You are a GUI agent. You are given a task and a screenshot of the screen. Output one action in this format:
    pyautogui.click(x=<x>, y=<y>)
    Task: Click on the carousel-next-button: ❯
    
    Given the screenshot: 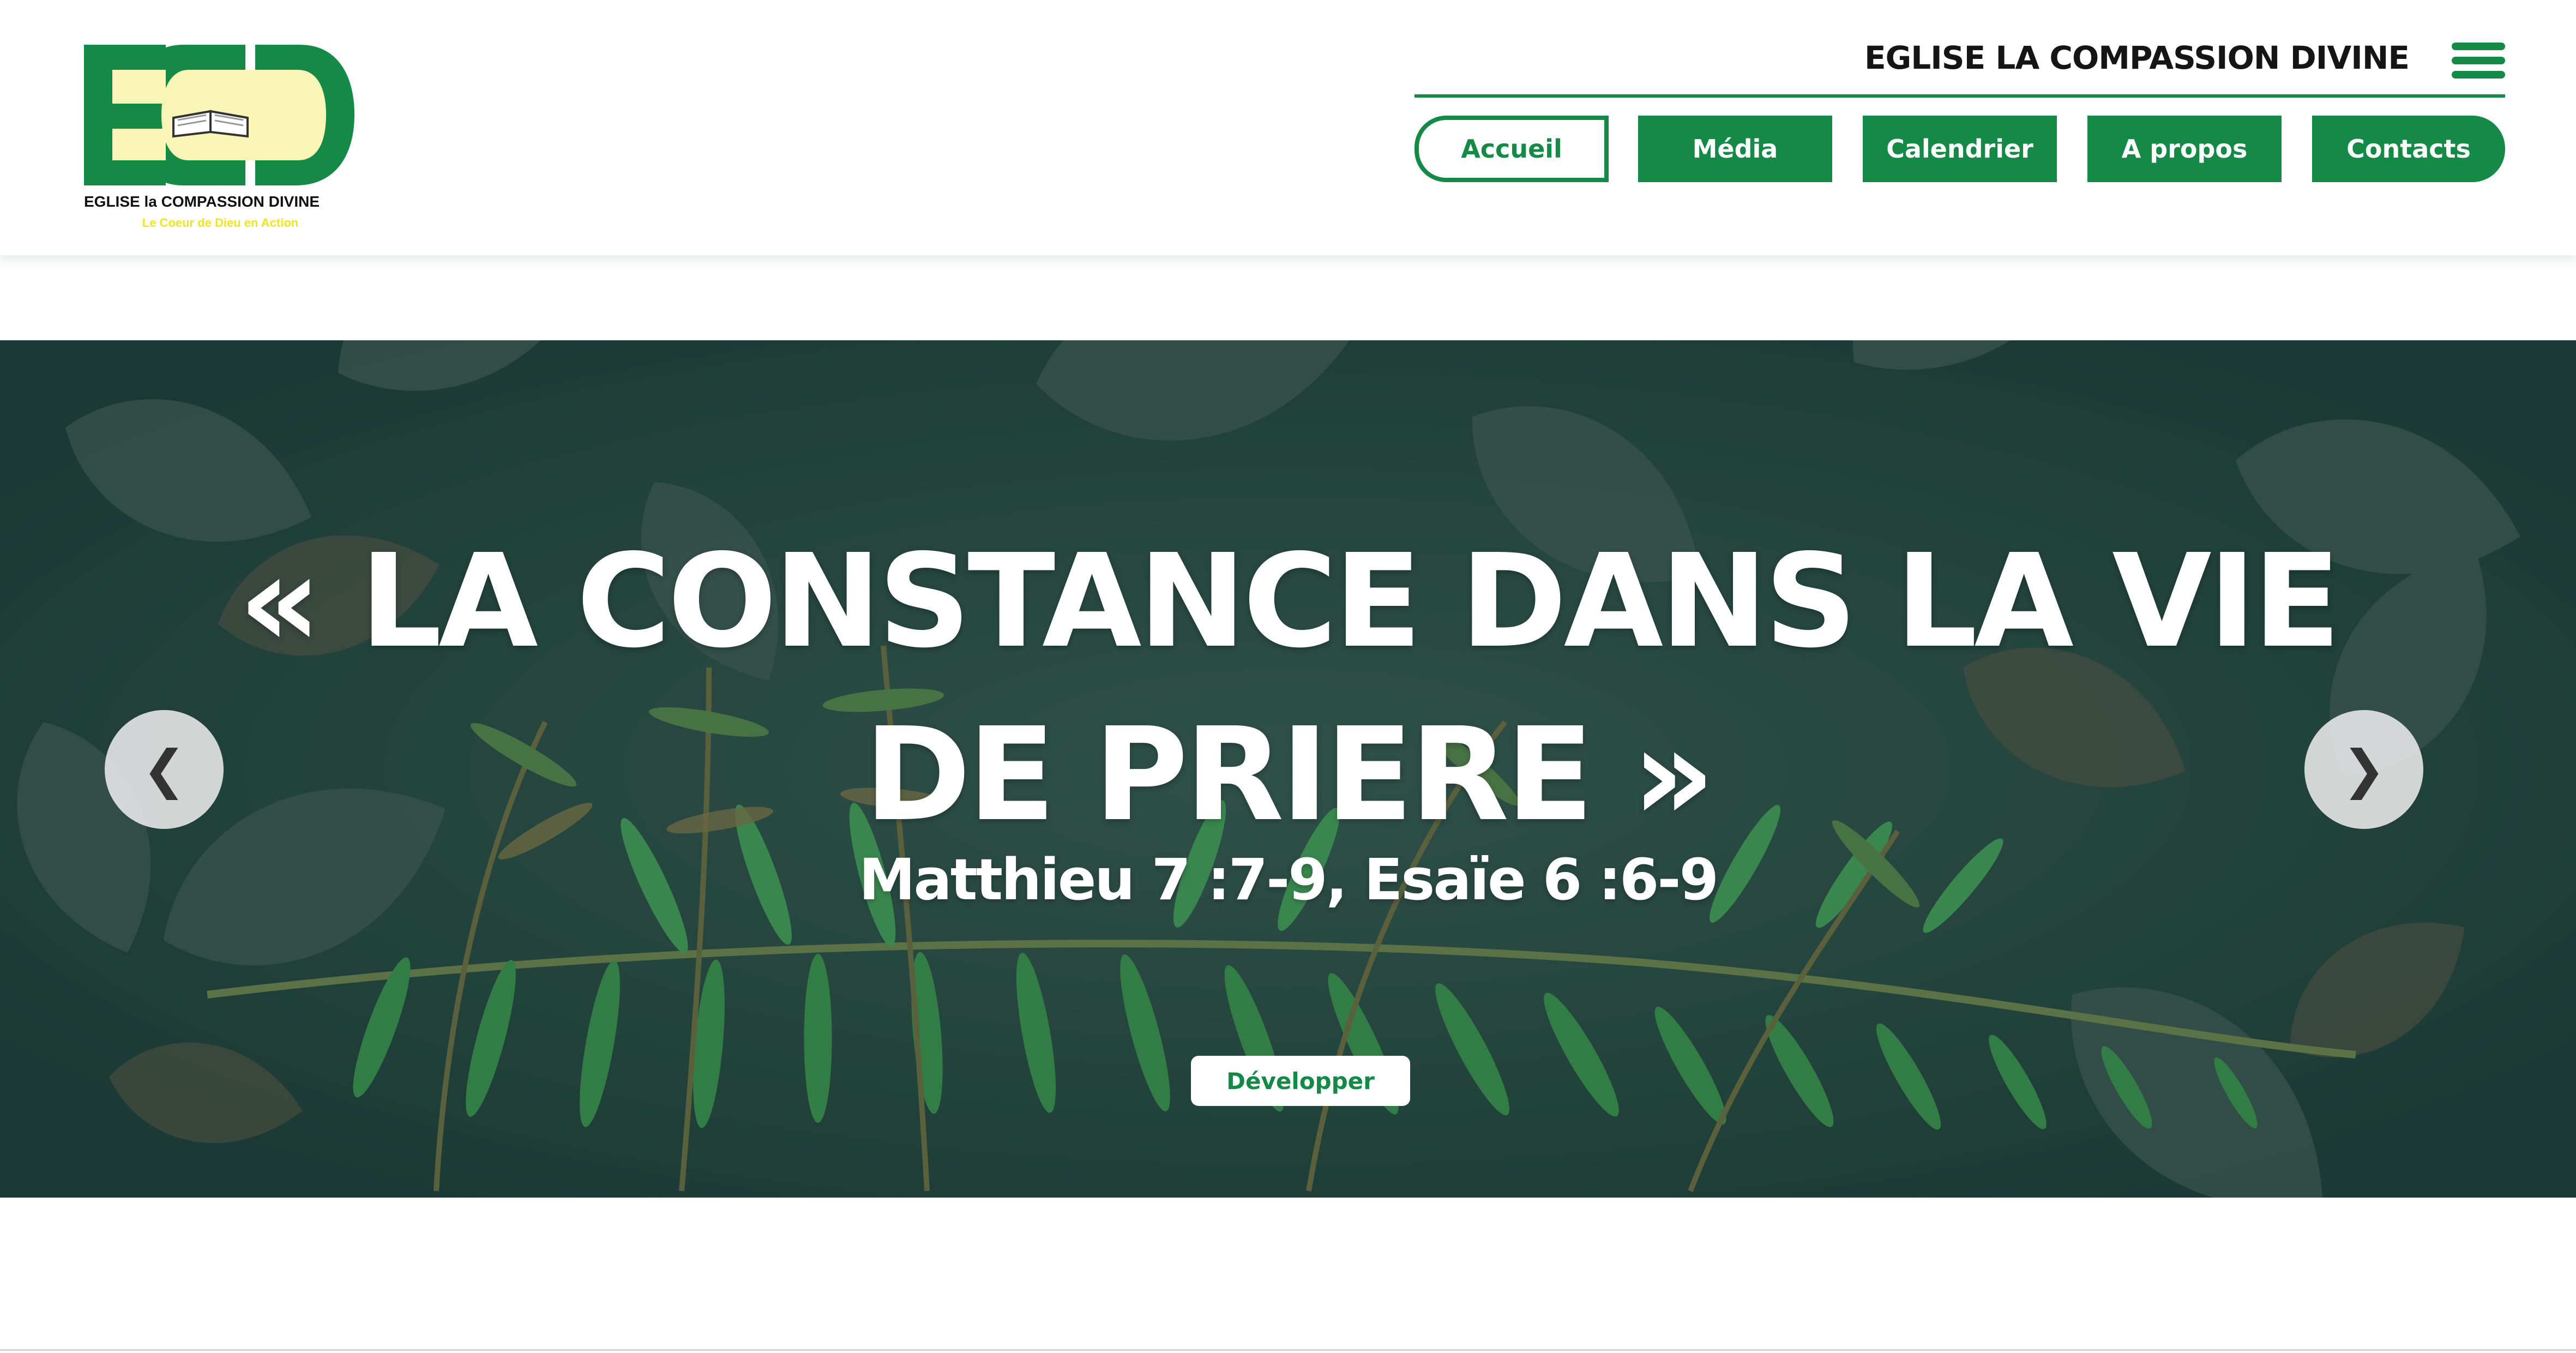 What is the action you would take?
    pyautogui.click(x=2363, y=769)
    